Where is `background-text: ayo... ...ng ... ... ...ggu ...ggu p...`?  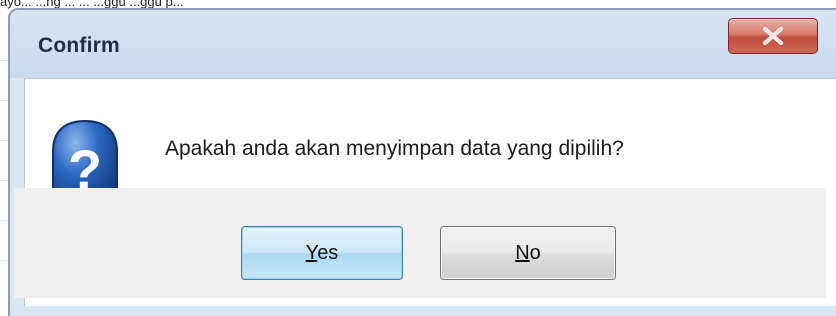 background-text: ayo... ...ng ... ... ...ggu ...ggu p... is located at coordinates (92, 4).